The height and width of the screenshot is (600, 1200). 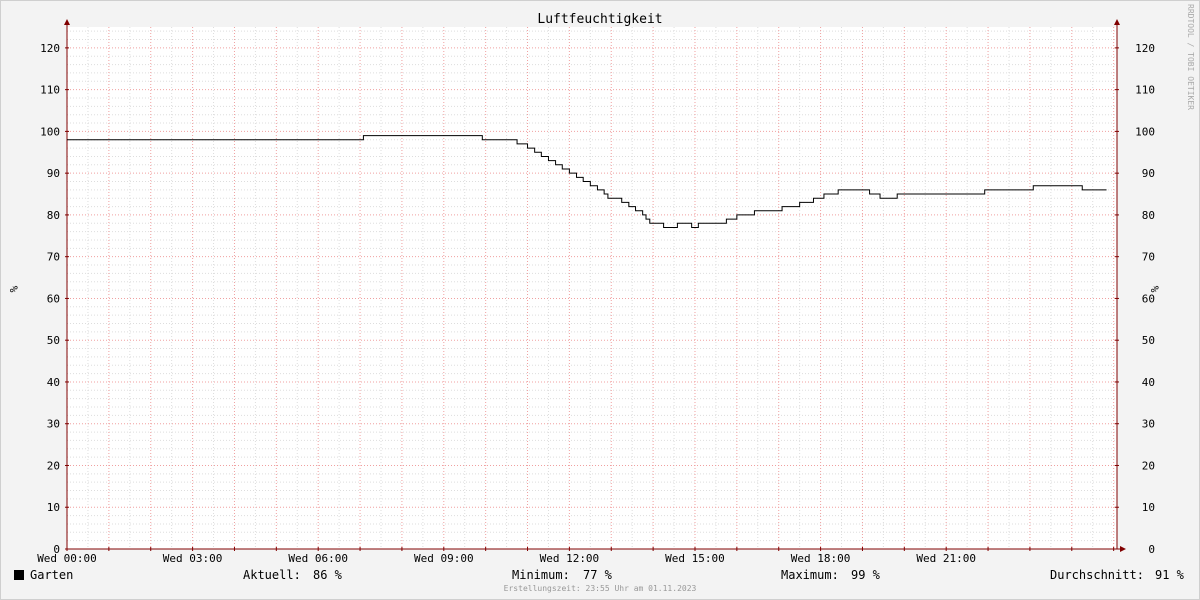 I want to click on legend-avg-value: 91 %, so click(x=1169, y=575).